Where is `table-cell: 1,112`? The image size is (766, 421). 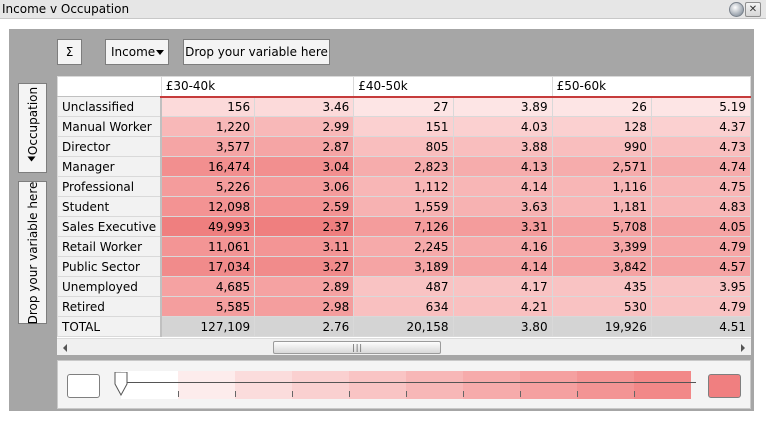
table-cell: 1,112 is located at coordinates (403, 186).